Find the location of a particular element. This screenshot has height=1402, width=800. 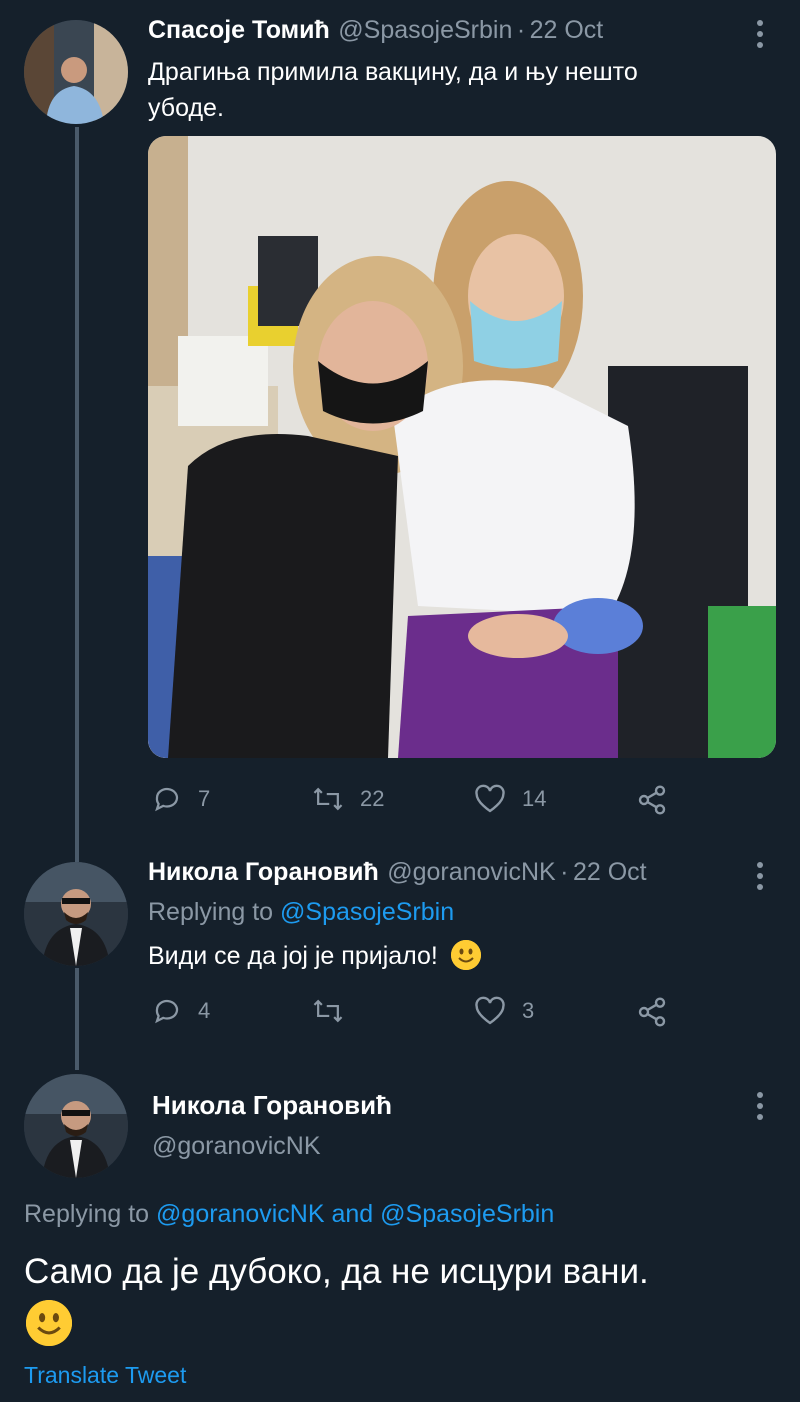

replying-and: and is located at coordinates (352, 1214).